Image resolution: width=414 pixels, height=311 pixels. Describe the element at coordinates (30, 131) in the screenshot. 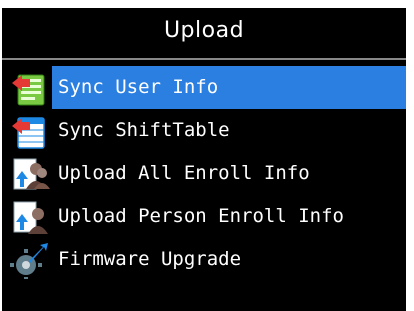

I see `sync-shift-table-icon` at that location.